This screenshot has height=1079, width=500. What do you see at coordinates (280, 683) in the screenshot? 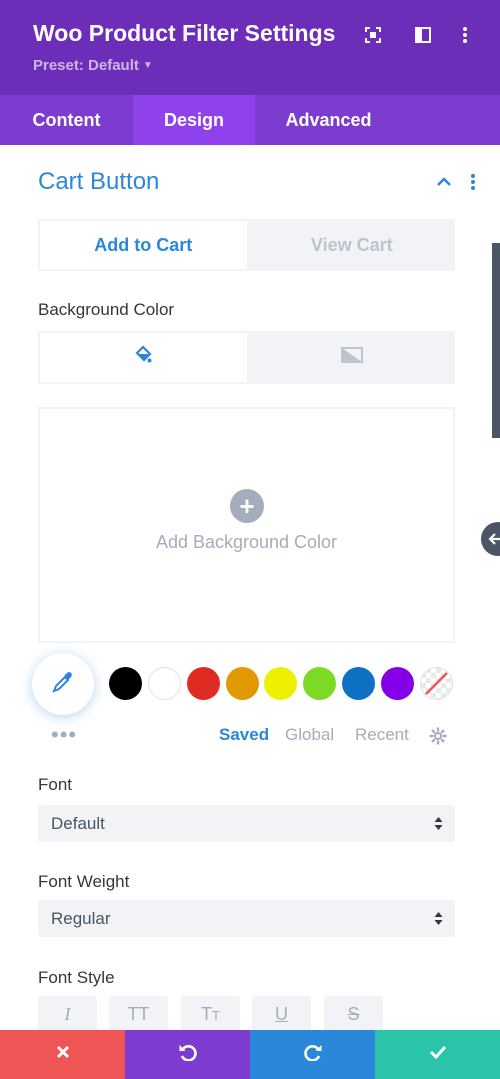
I see `swatch-yellow` at bounding box center [280, 683].